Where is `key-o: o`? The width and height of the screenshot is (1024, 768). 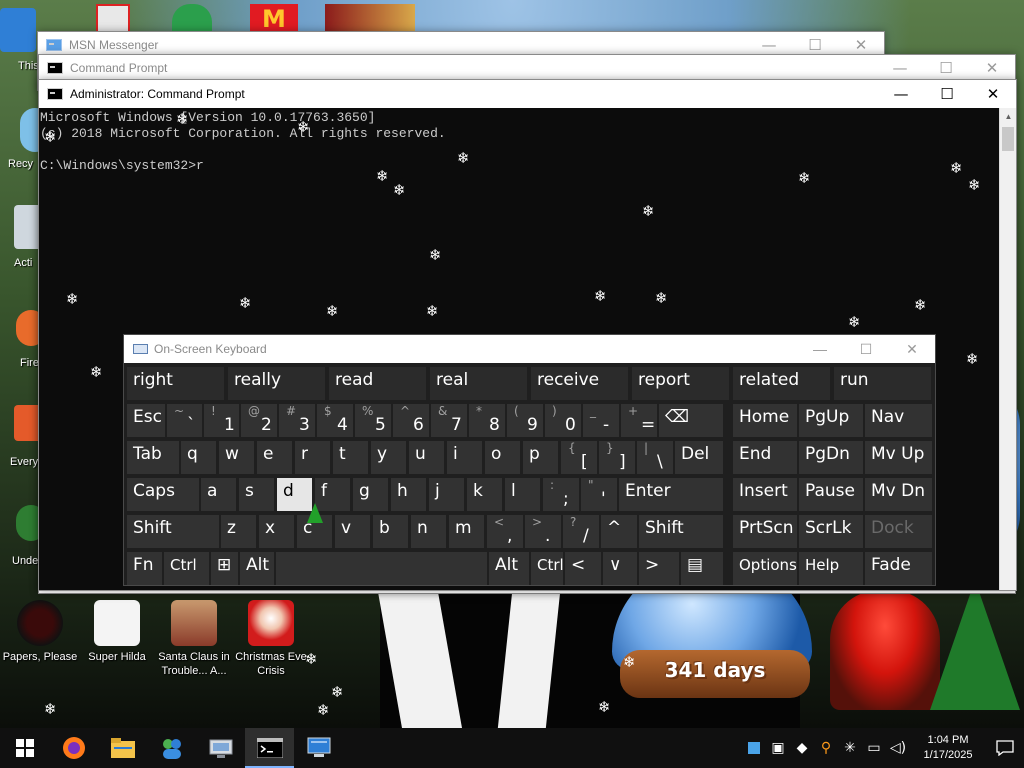
key-o: o is located at coordinates (502, 457).